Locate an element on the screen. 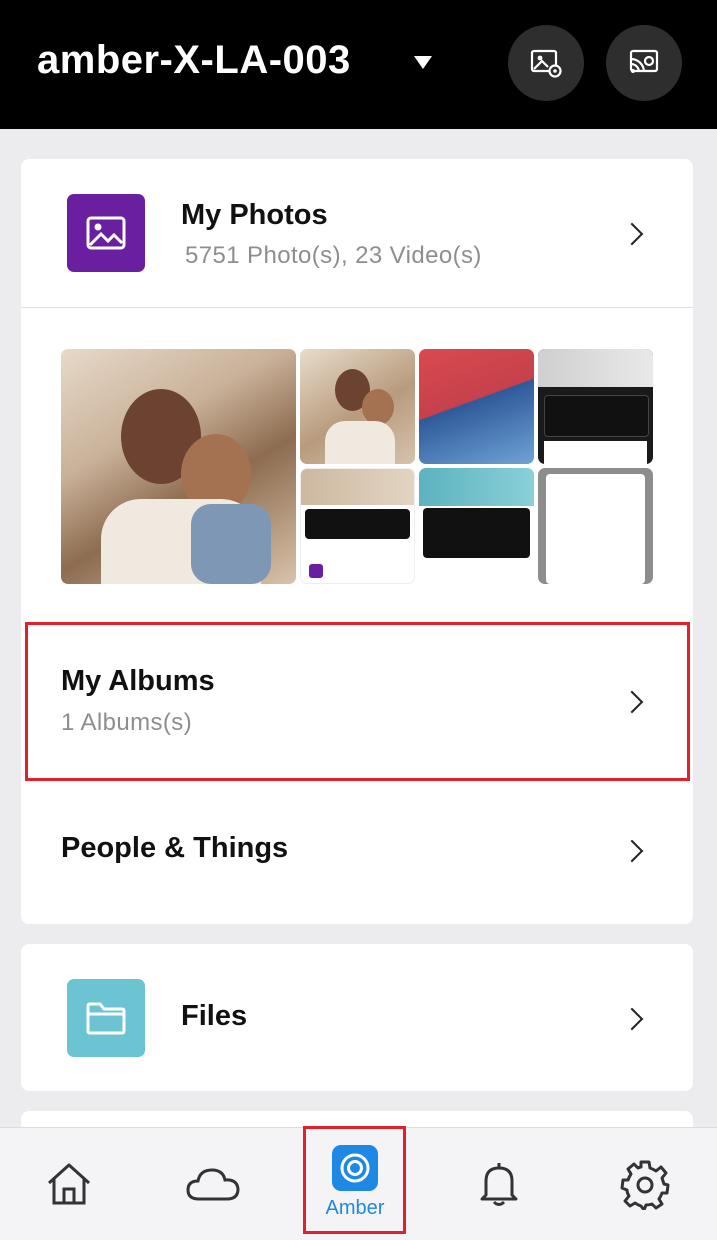 The image size is (717, 1240). gear-icon is located at coordinates (645, 1185).